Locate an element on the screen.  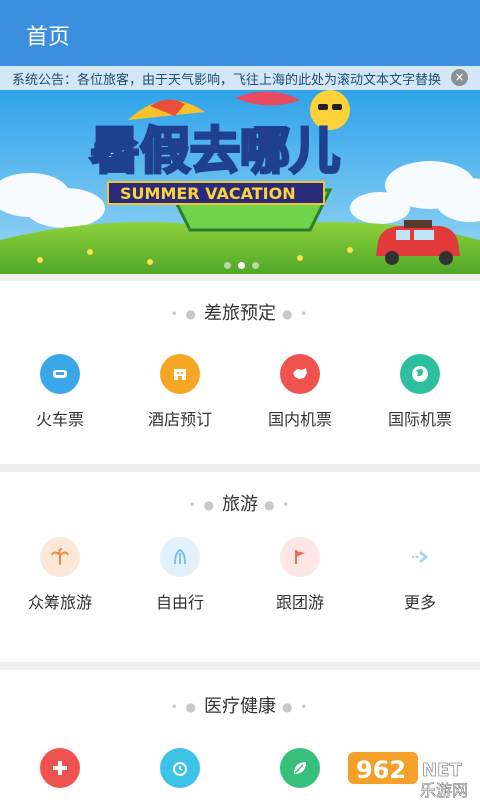
more-item: 更多 is located at coordinates (420, 575).